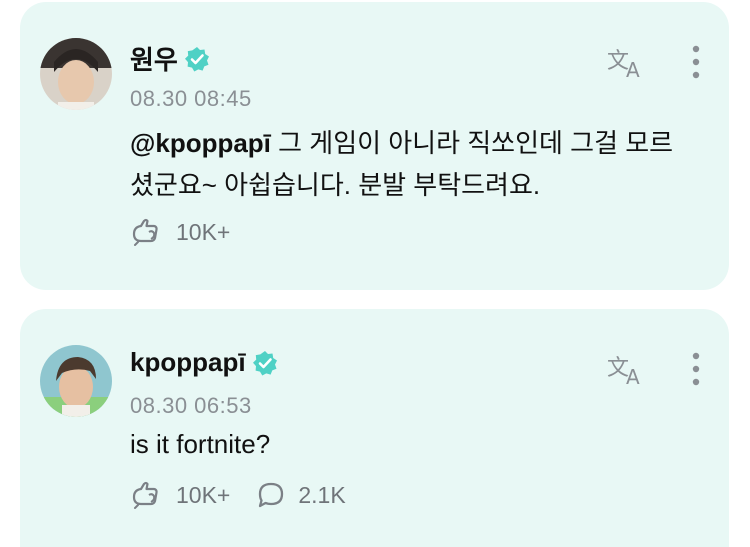 The image size is (750, 547). Describe the element at coordinates (200, 143) in the screenshot. I see `mention-link: @kpoppapī` at that location.